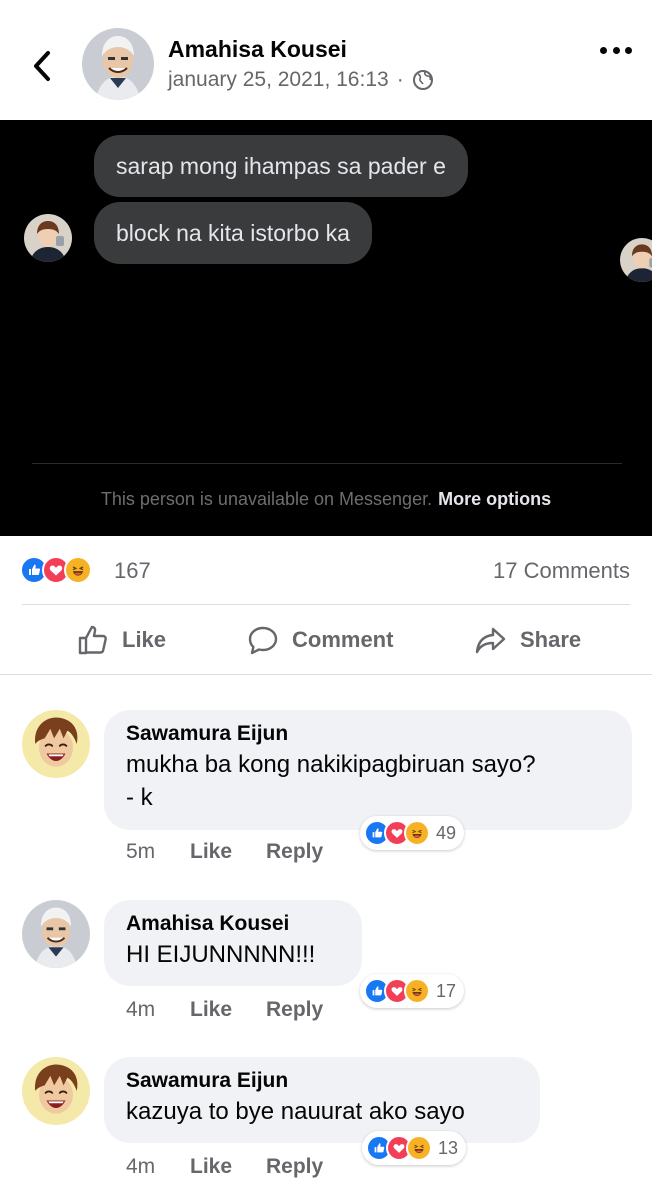 This screenshot has height=1200, width=652. What do you see at coordinates (141, 851) in the screenshot?
I see `comment-time: 5m` at bounding box center [141, 851].